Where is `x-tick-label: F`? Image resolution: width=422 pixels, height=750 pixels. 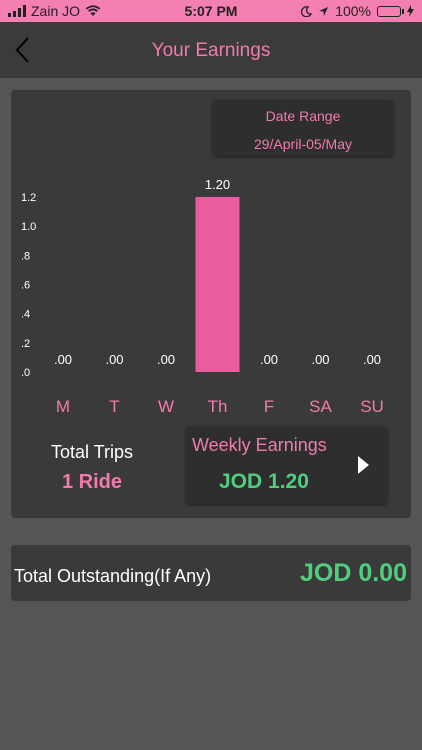
x-tick-label: F is located at coordinates (269, 406).